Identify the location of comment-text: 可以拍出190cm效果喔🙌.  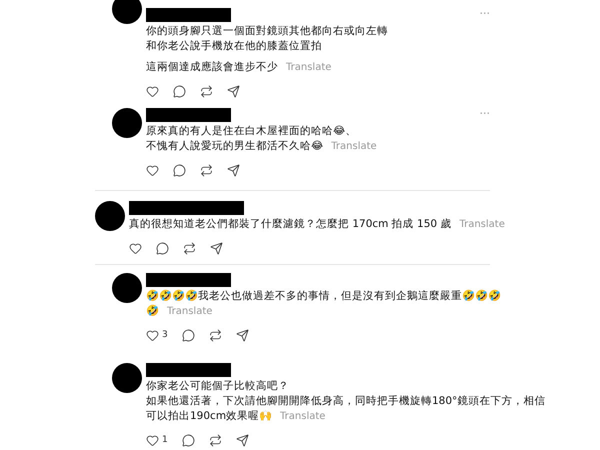
(209, 416).